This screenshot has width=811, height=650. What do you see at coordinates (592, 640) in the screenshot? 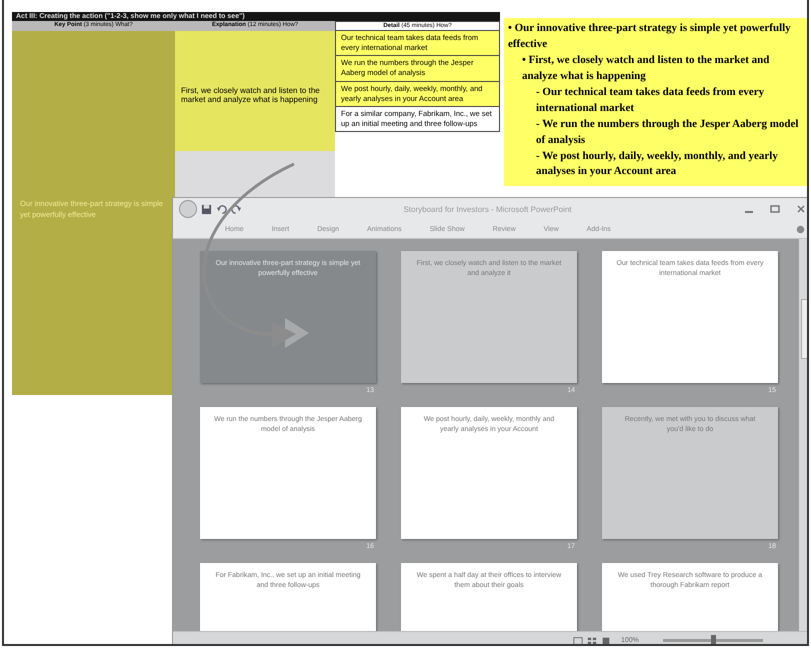
I see `slide-sorter-icon` at bounding box center [592, 640].